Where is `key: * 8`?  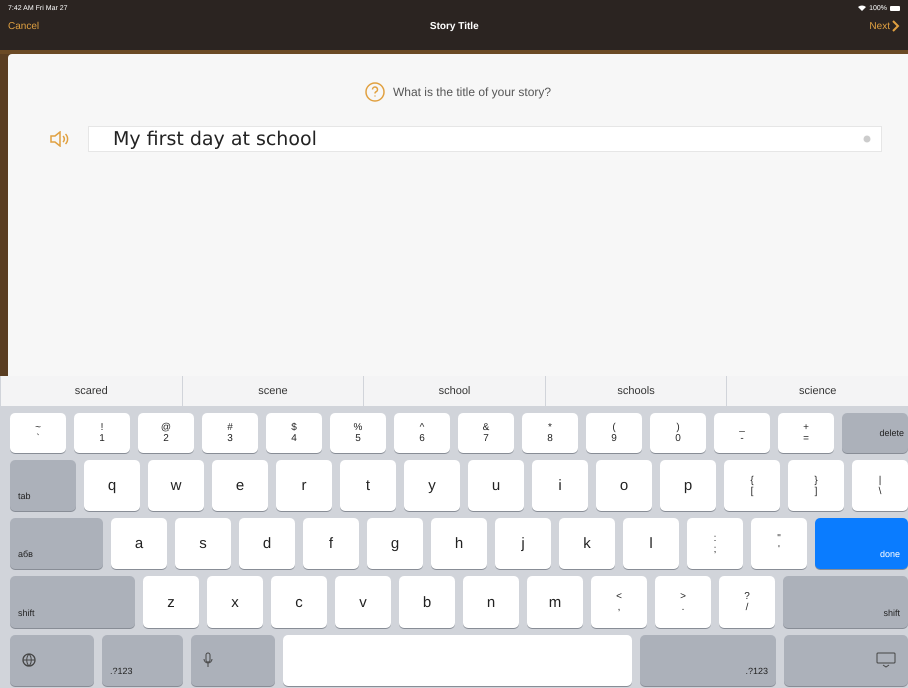
key: * 8 is located at coordinates (550, 433).